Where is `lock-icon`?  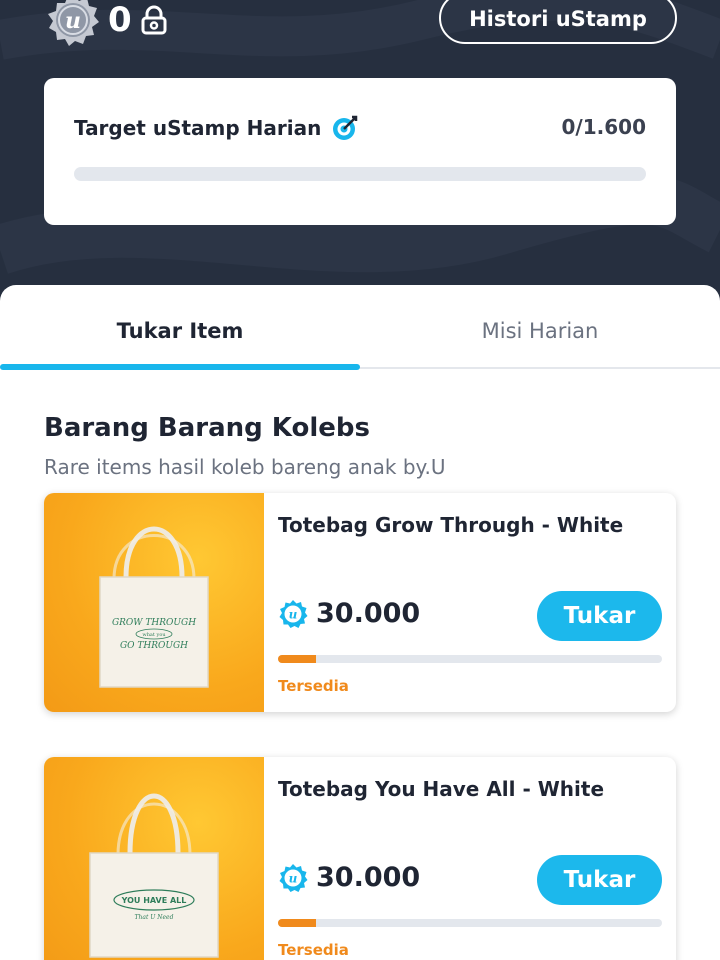 lock-icon is located at coordinates (154, 20).